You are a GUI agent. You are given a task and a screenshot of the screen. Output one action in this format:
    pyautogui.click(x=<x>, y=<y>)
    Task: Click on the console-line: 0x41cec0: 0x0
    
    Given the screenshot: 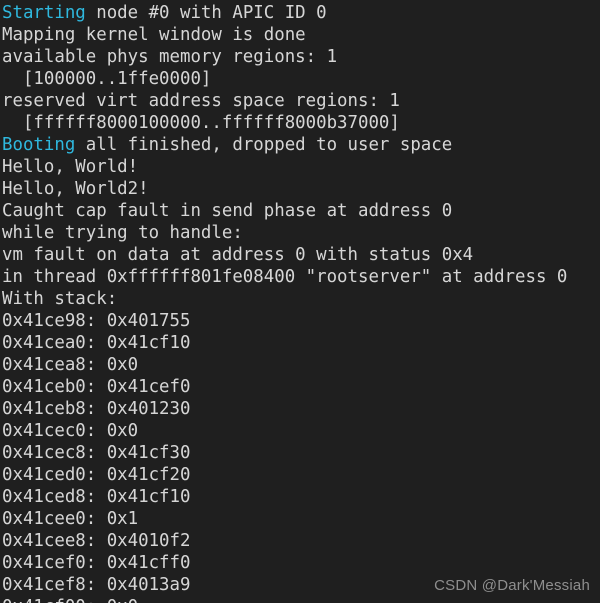 What is the action you would take?
    pyautogui.click(x=301, y=431)
    